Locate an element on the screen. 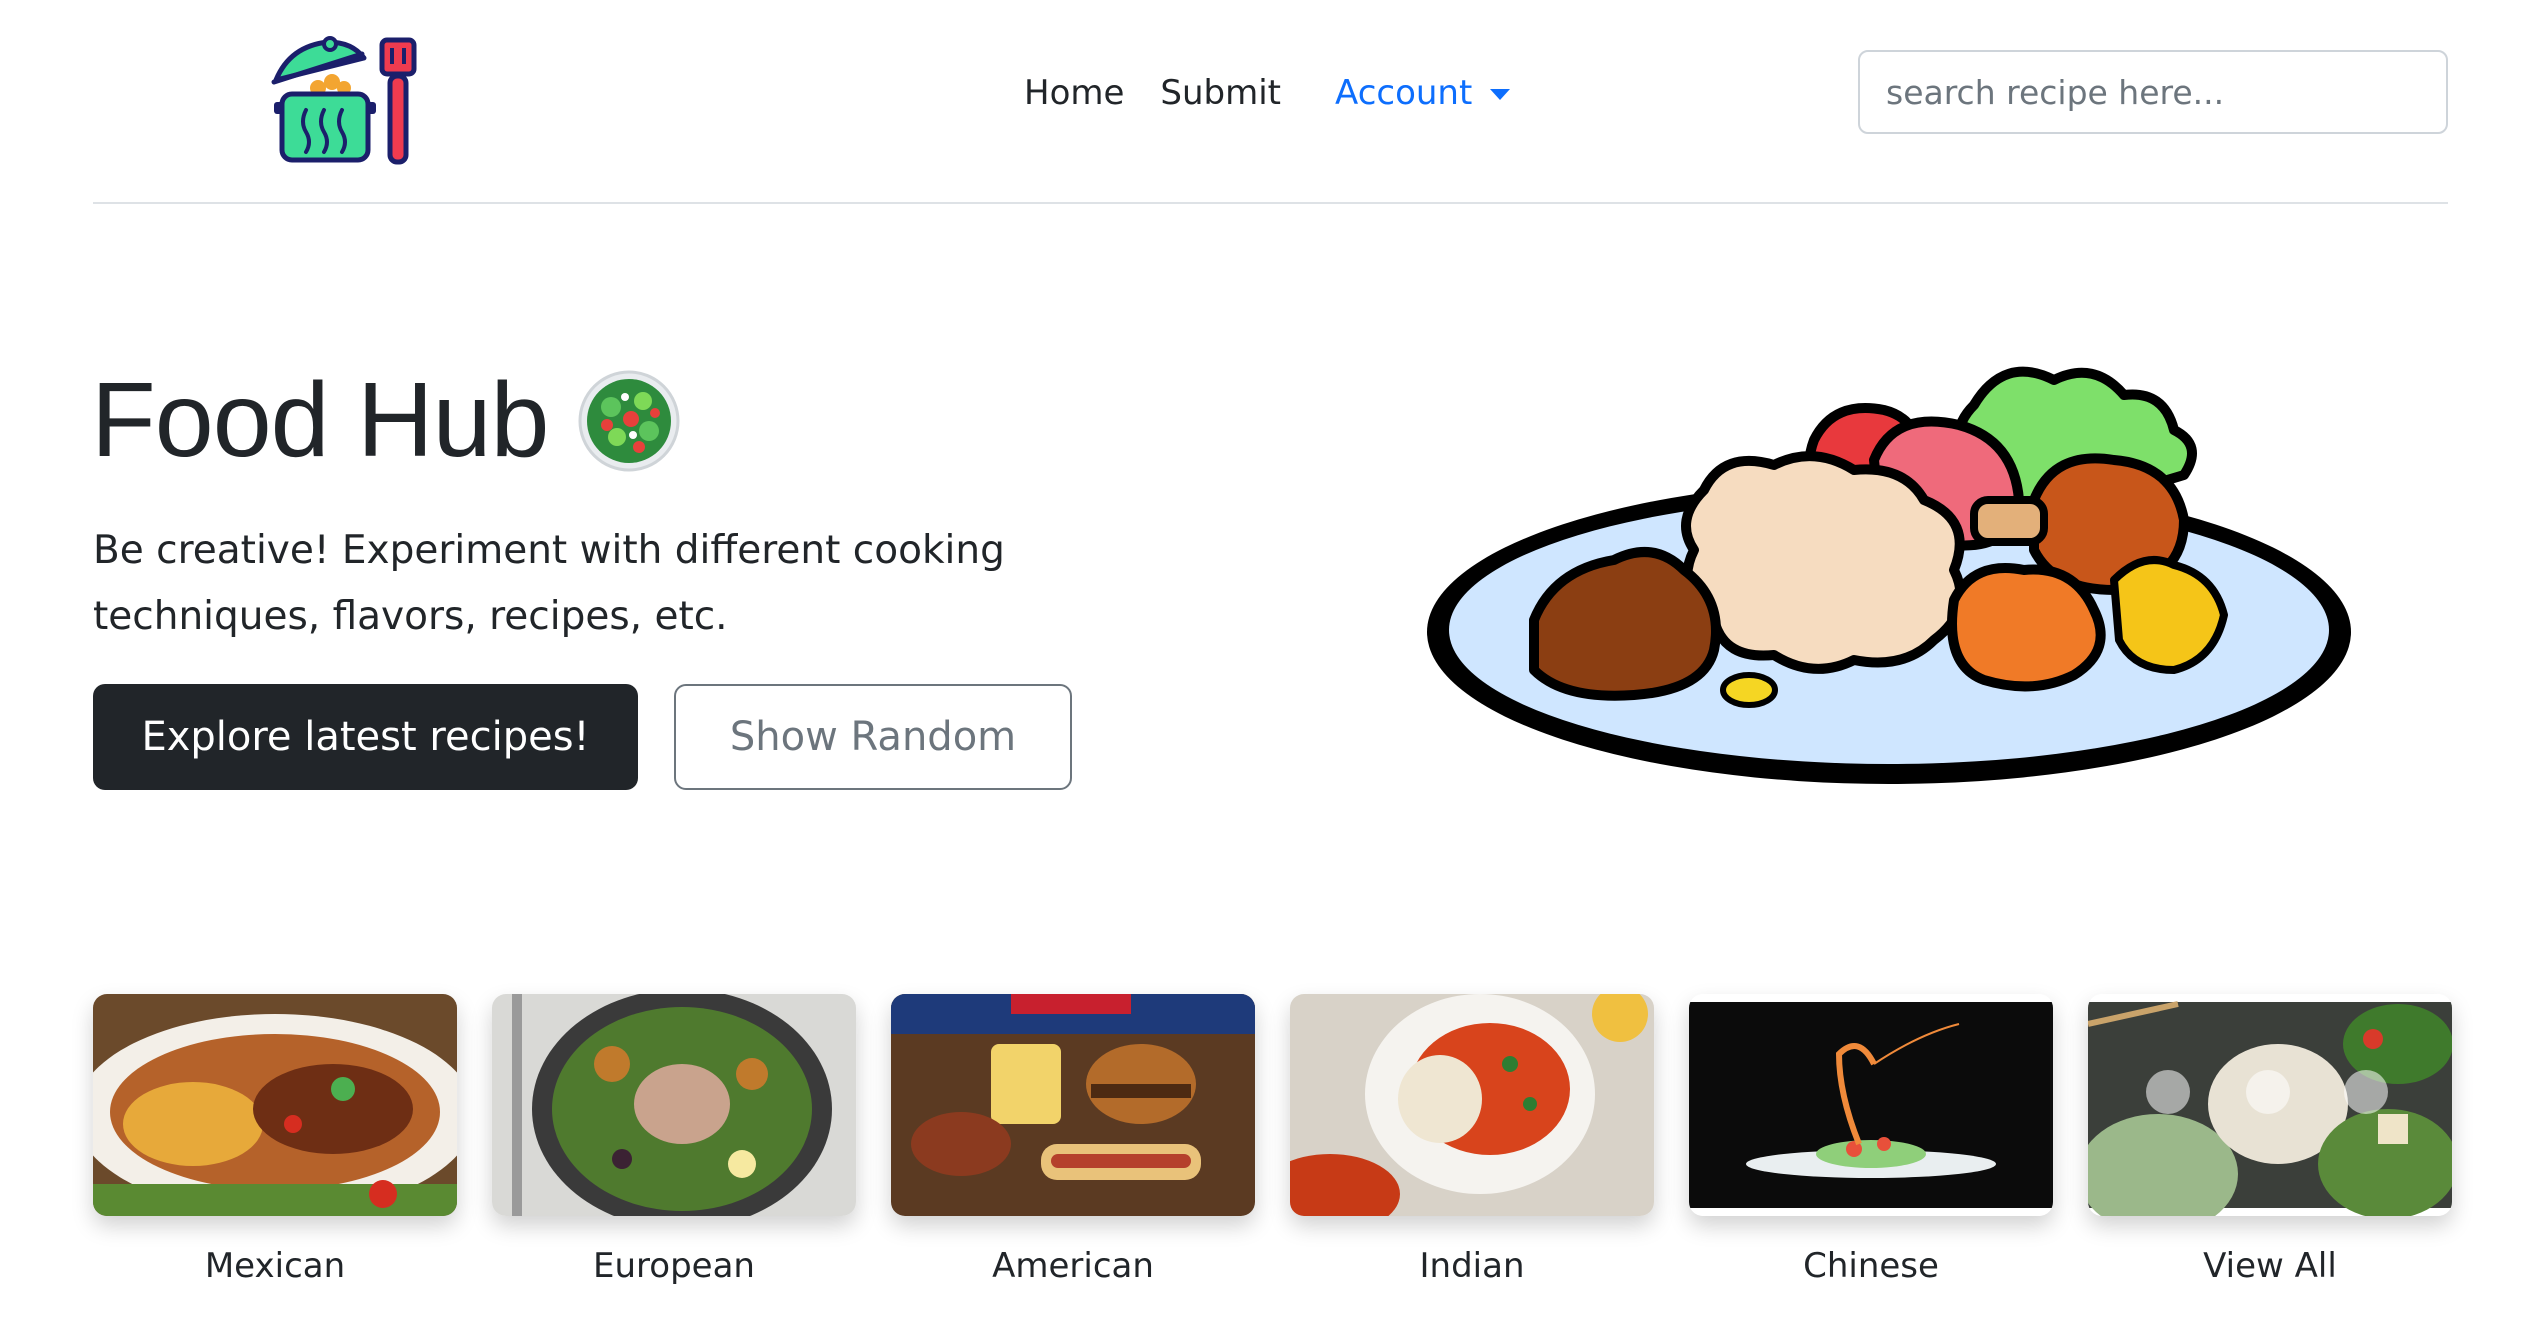 The width and height of the screenshot is (2542, 1330). salad-icon is located at coordinates (629, 420).